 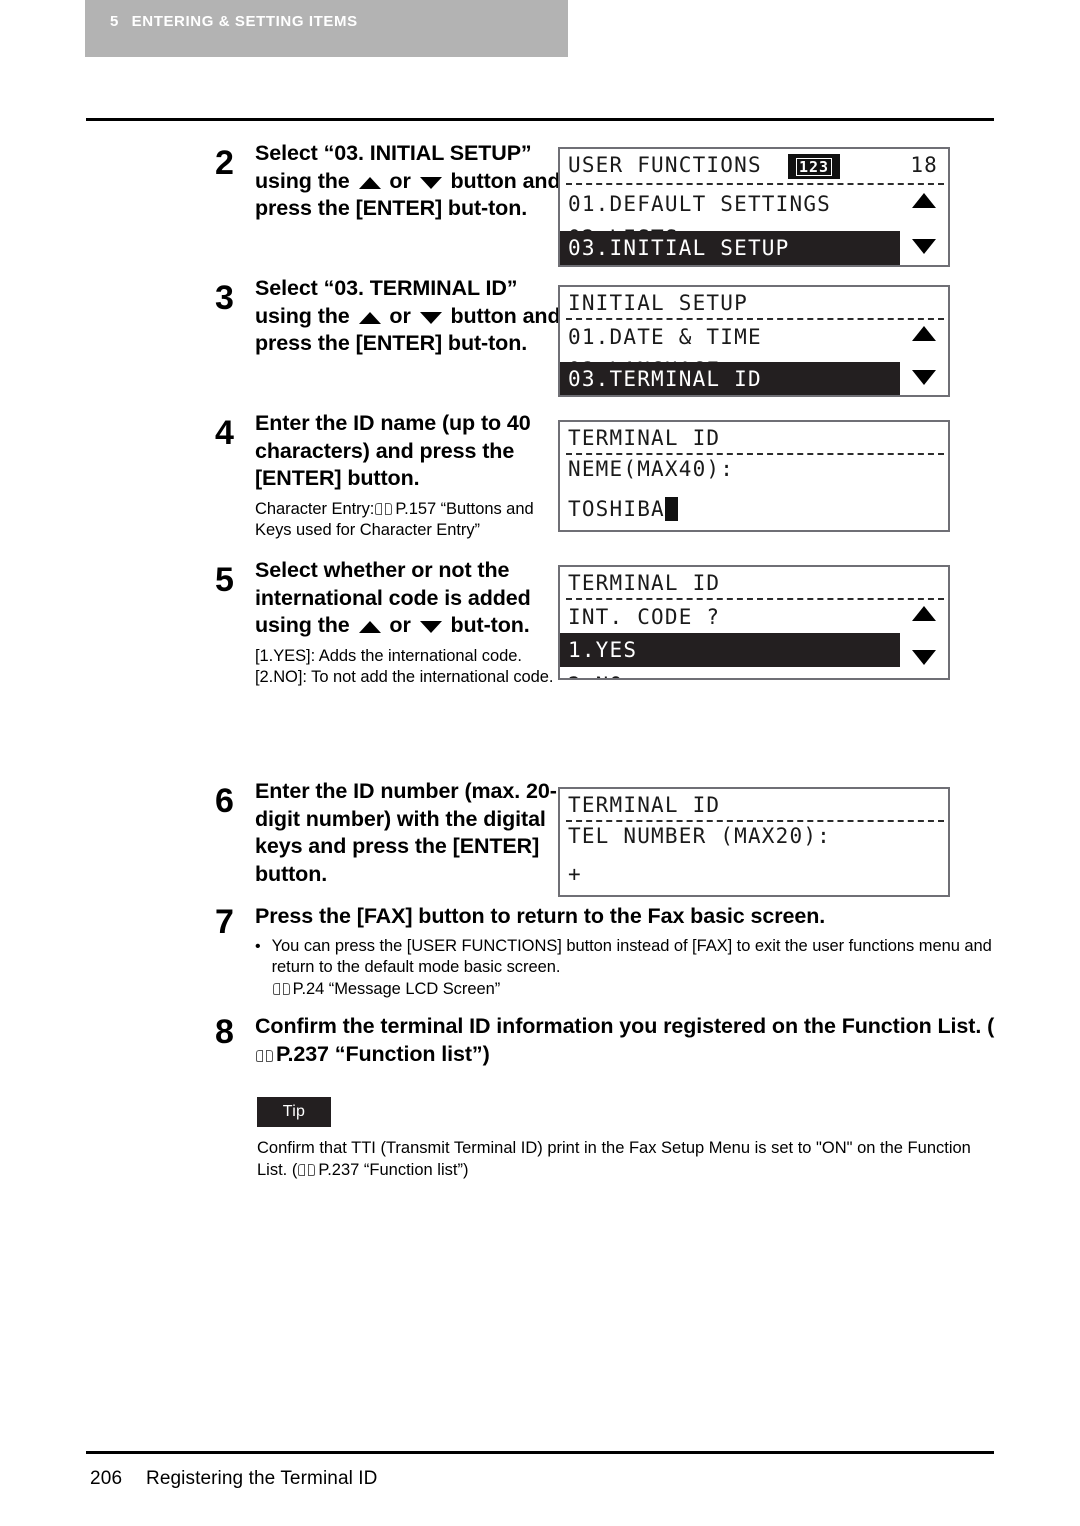 What do you see at coordinates (224, 298) in the screenshot?
I see `step-3-number: 3` at bounding box center [224, 298].